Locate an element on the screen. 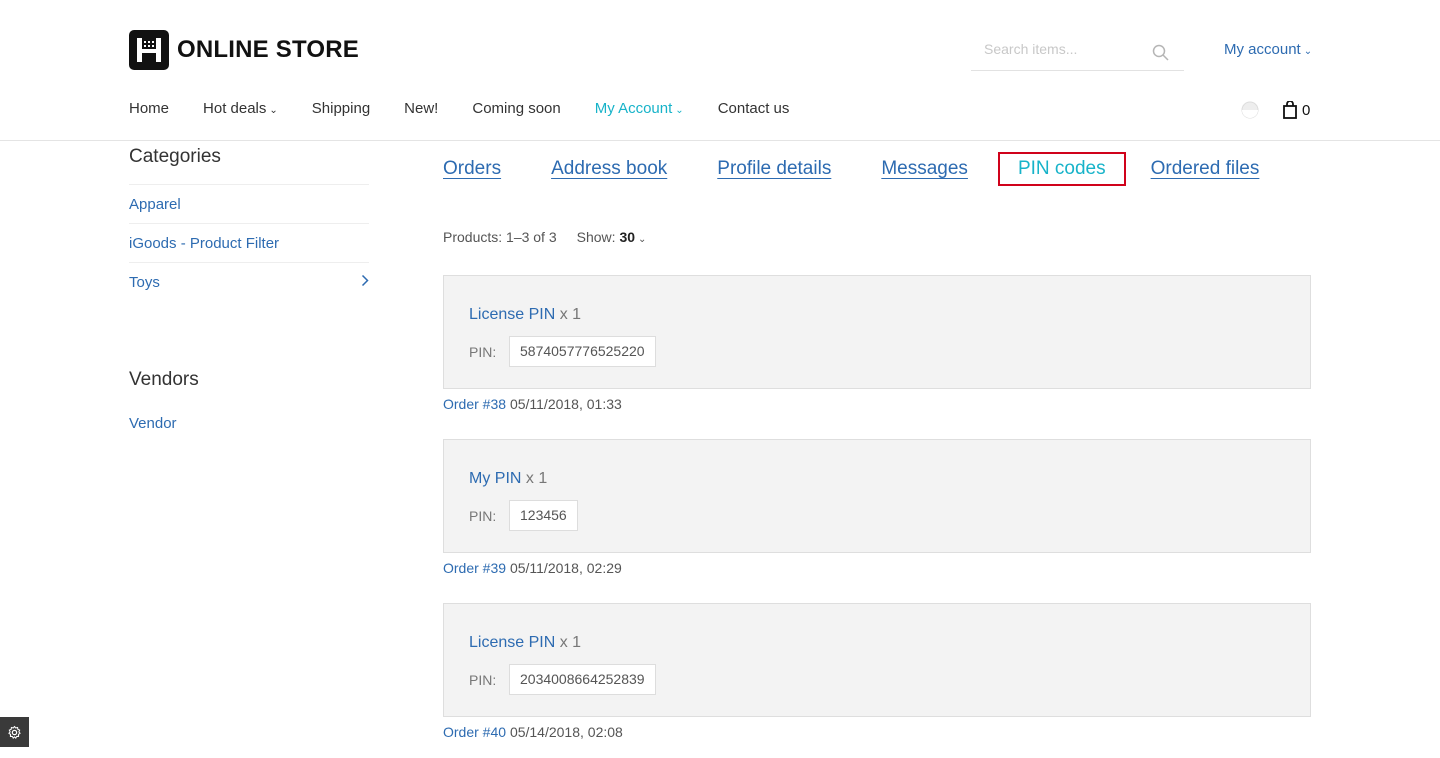 The image size is (1440, 758). nav-item-my-account: My Account ⌄ is located at coordinates (639, 108).